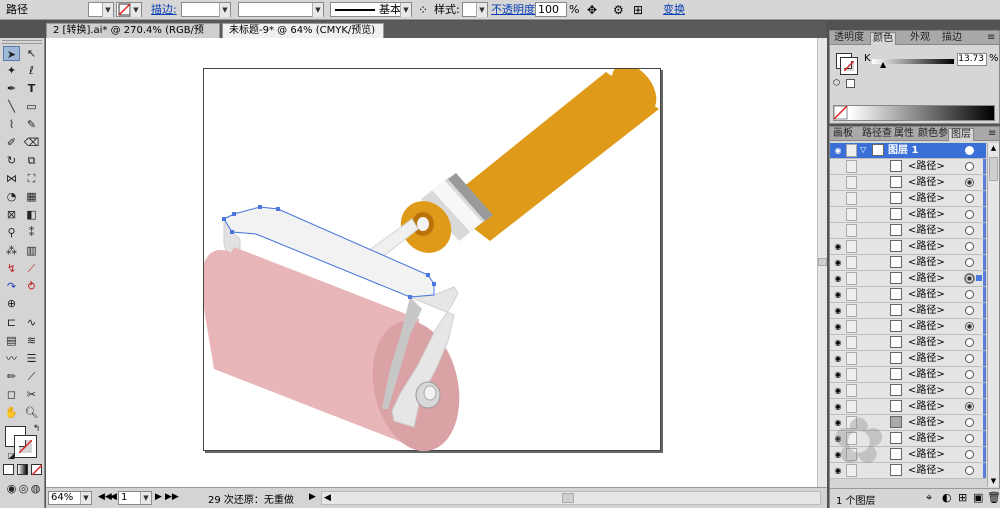  Describe the element at coordinates (31, 142) in the screenshot. I see `eraser-tool-icon: ⌫` at that location.